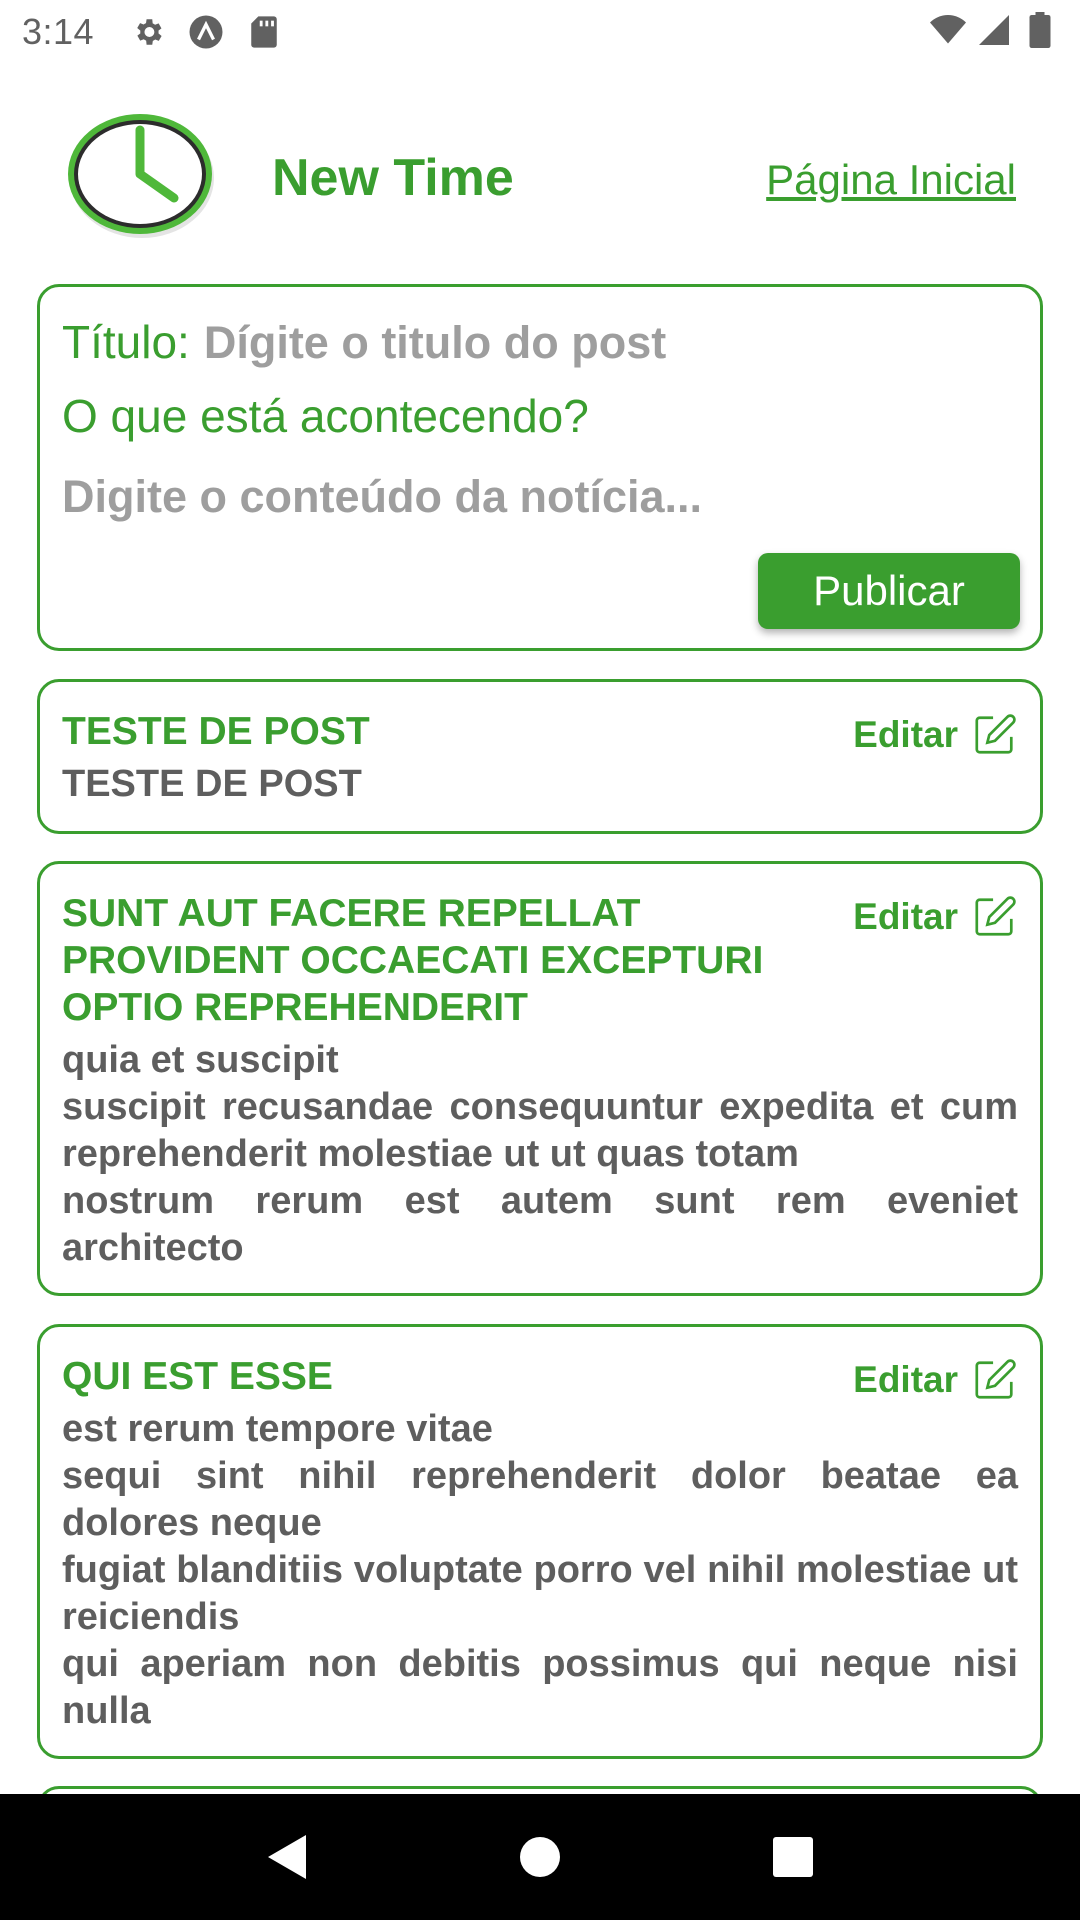  I want to click on wifi-icon, so click(948, 30).